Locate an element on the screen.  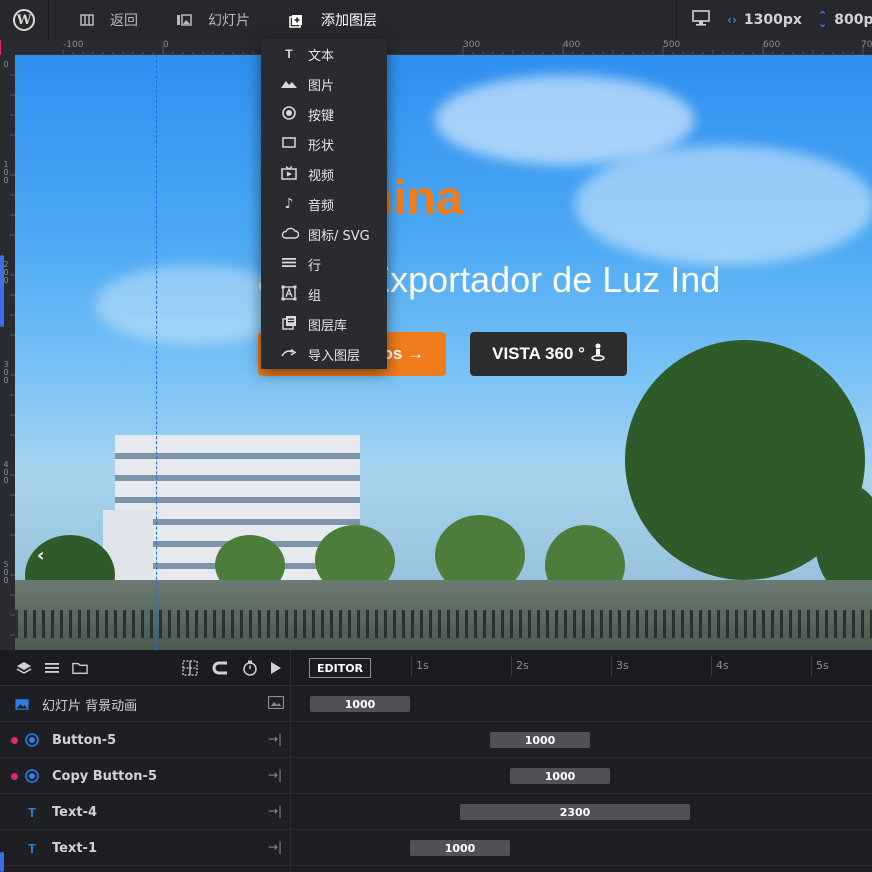
folder-image-icon is located at coordinates (276, 703).